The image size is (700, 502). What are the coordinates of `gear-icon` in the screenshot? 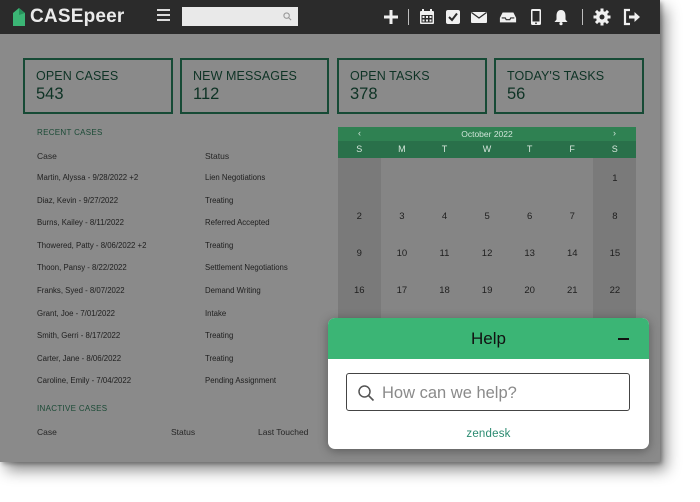 It's located at (602, 17).